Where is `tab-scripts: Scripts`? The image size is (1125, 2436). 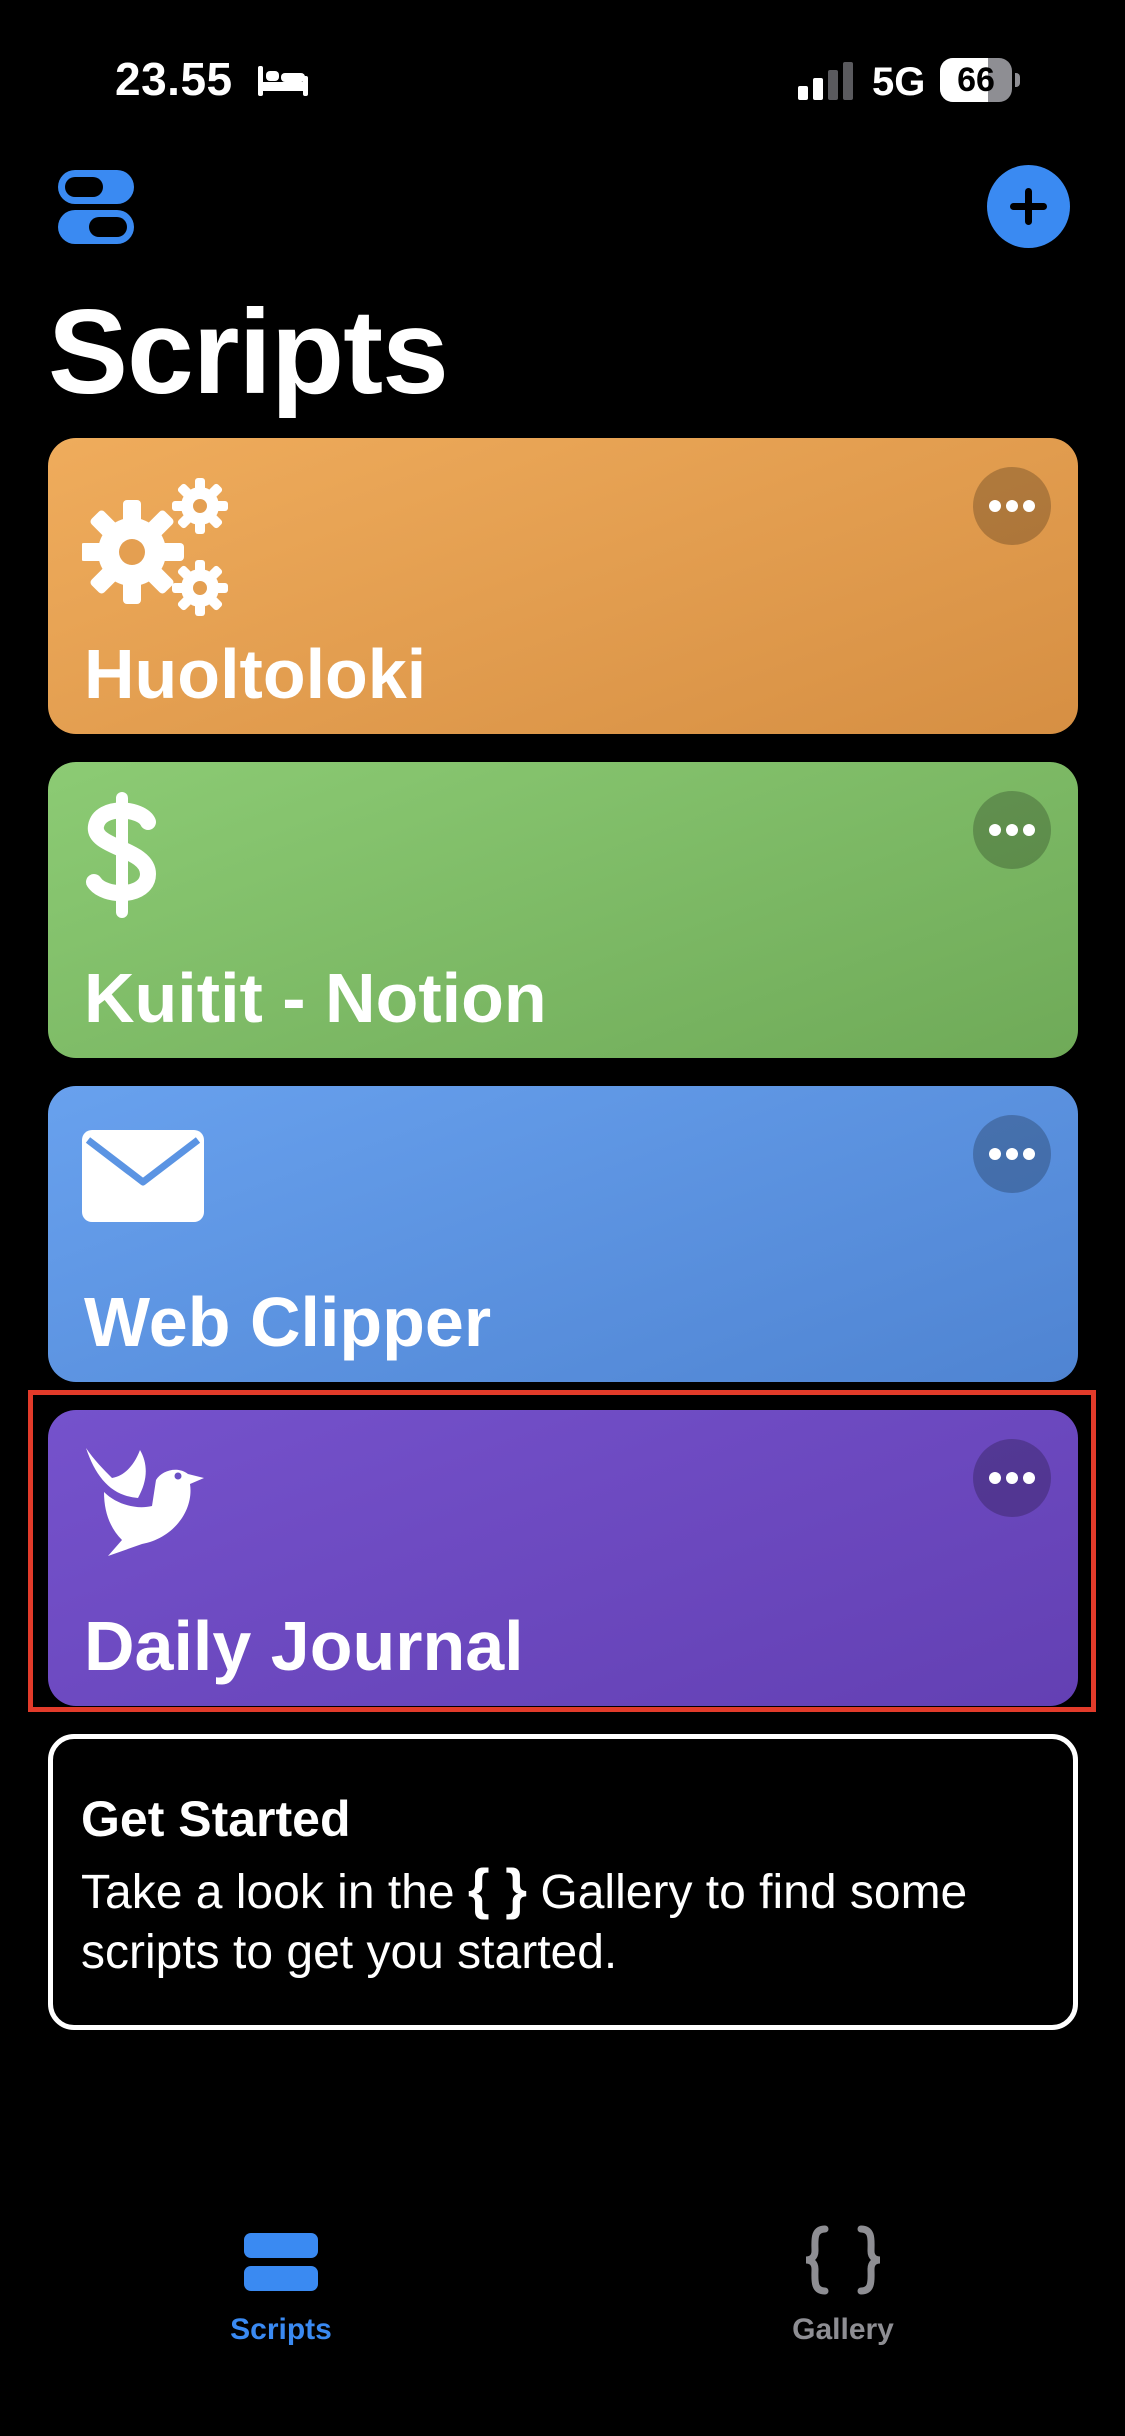 tab-scripts: Scripts is located at coordinates (281, 2290).